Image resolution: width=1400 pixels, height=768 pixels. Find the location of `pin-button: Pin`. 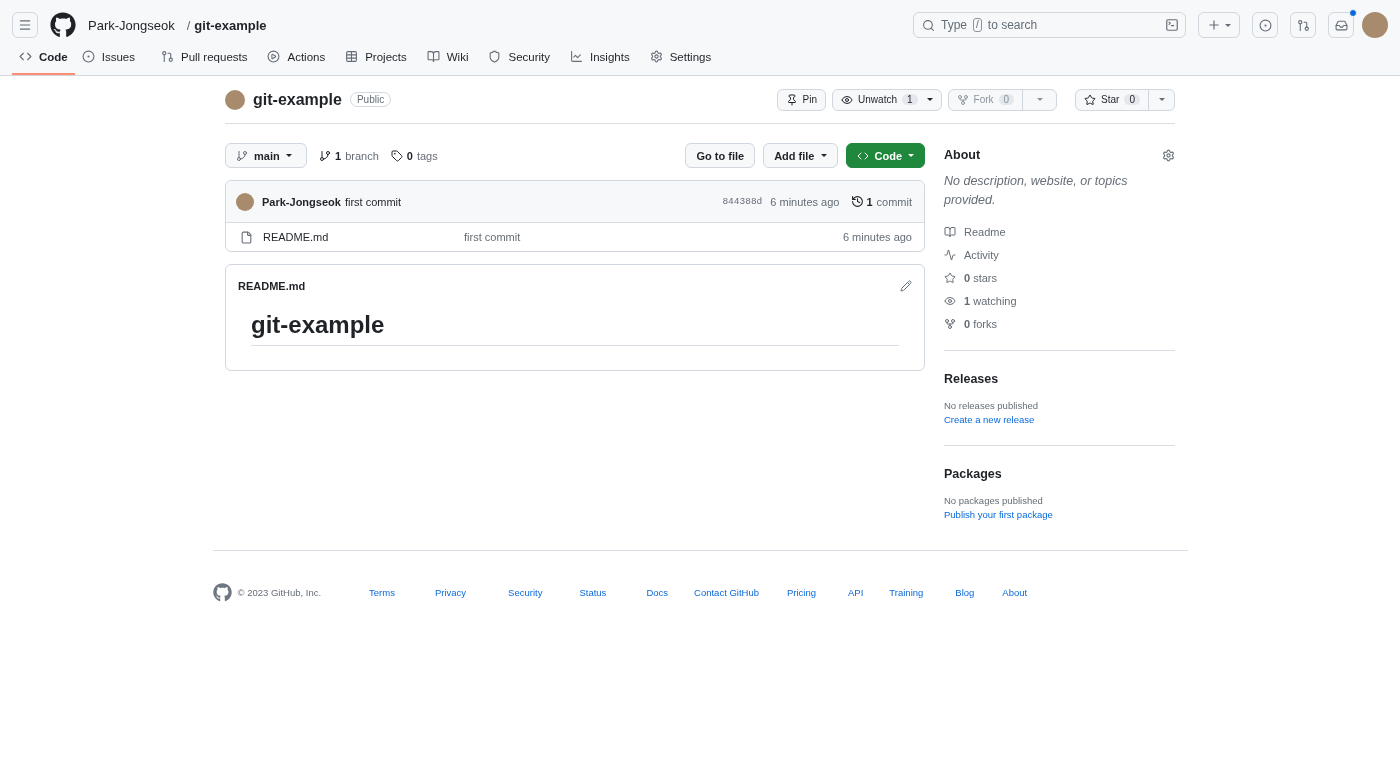

pin-button: Pin is located at coordinates (801, 99).